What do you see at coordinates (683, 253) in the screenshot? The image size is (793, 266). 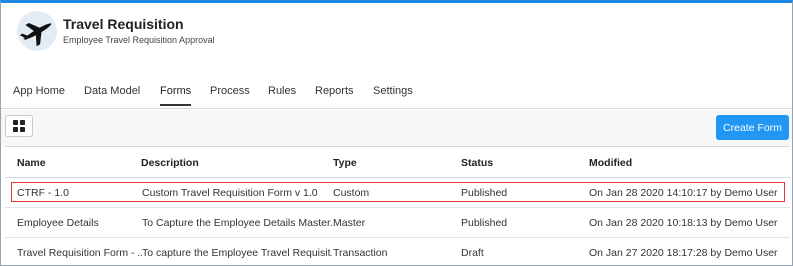 I see `cell-modified: On Jan 27 2020 18:17:28 by Demo User` at bounding box center [683, 253].